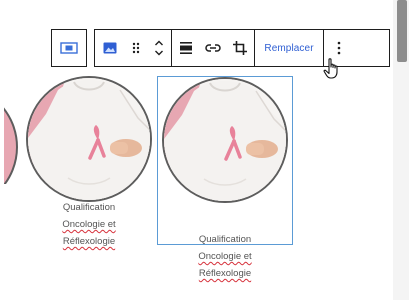  I want to click on image-icon, so click(110, 48).